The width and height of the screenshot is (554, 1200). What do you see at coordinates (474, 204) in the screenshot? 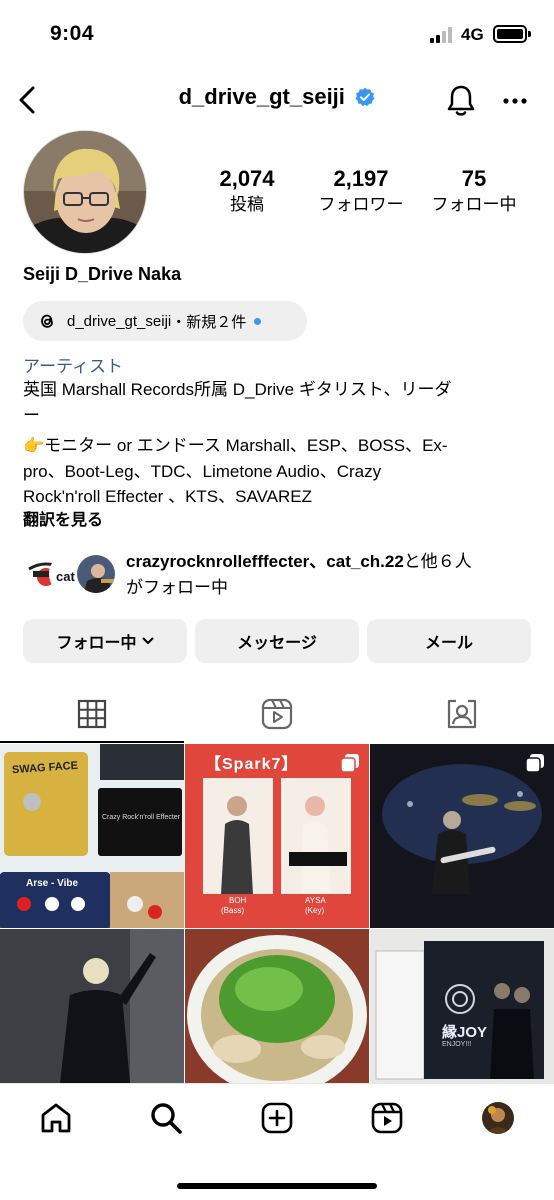
I see `stat-following-label: フォロー中` at bounding box center [474, 204].